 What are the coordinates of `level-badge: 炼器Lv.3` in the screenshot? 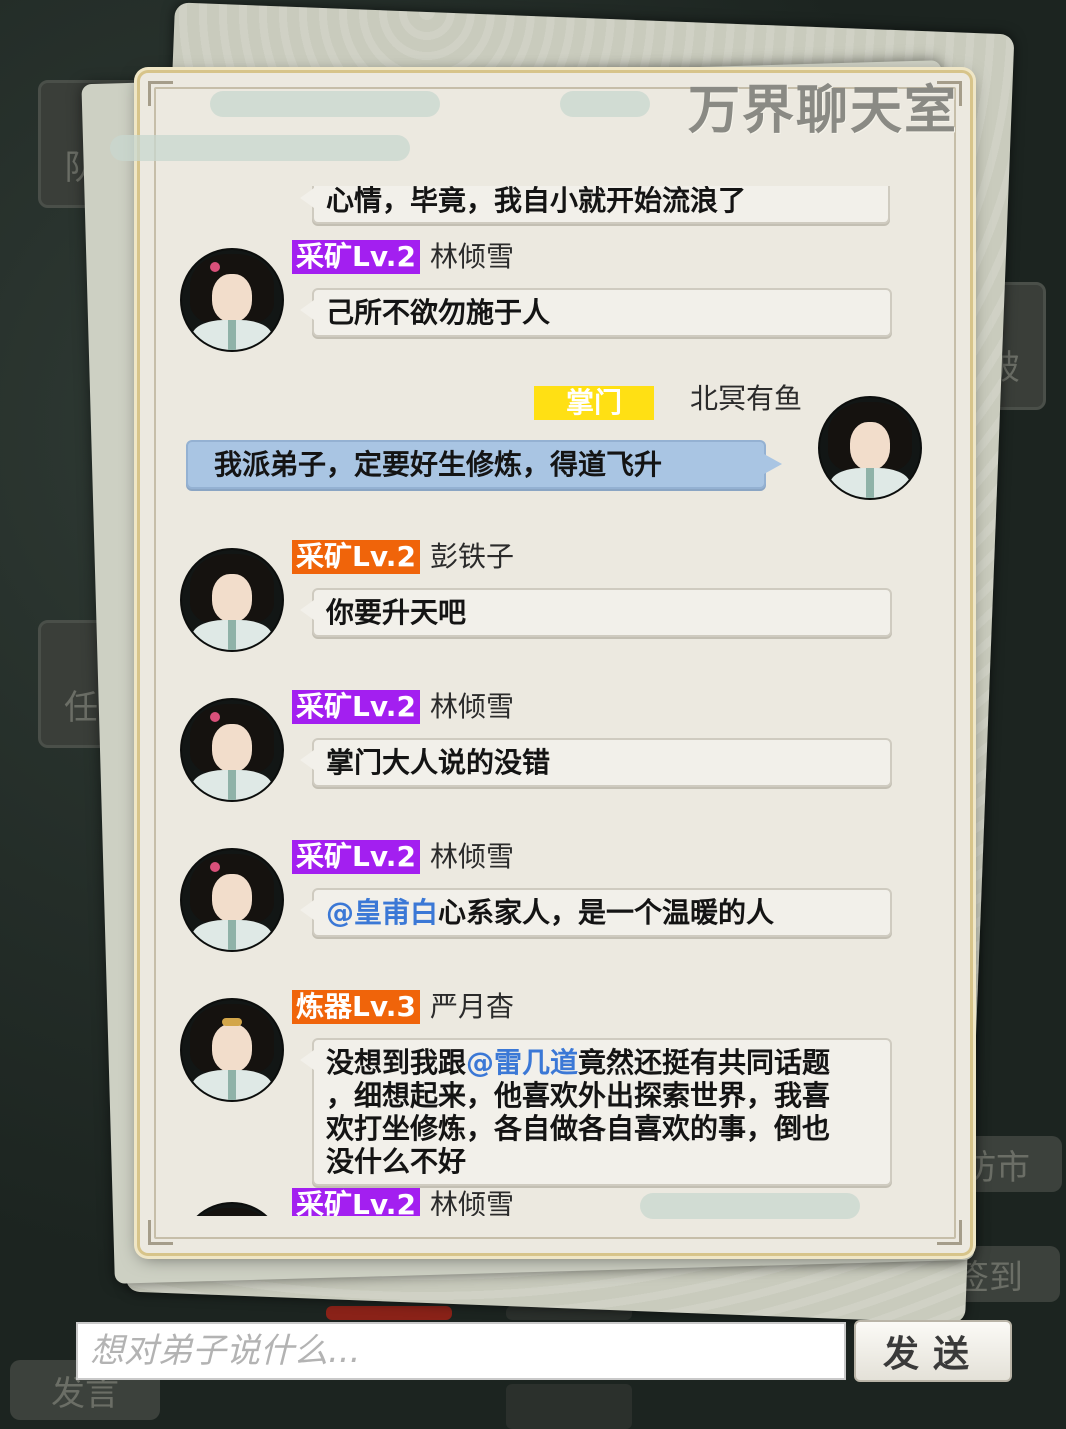 It's located at (356, 1007).